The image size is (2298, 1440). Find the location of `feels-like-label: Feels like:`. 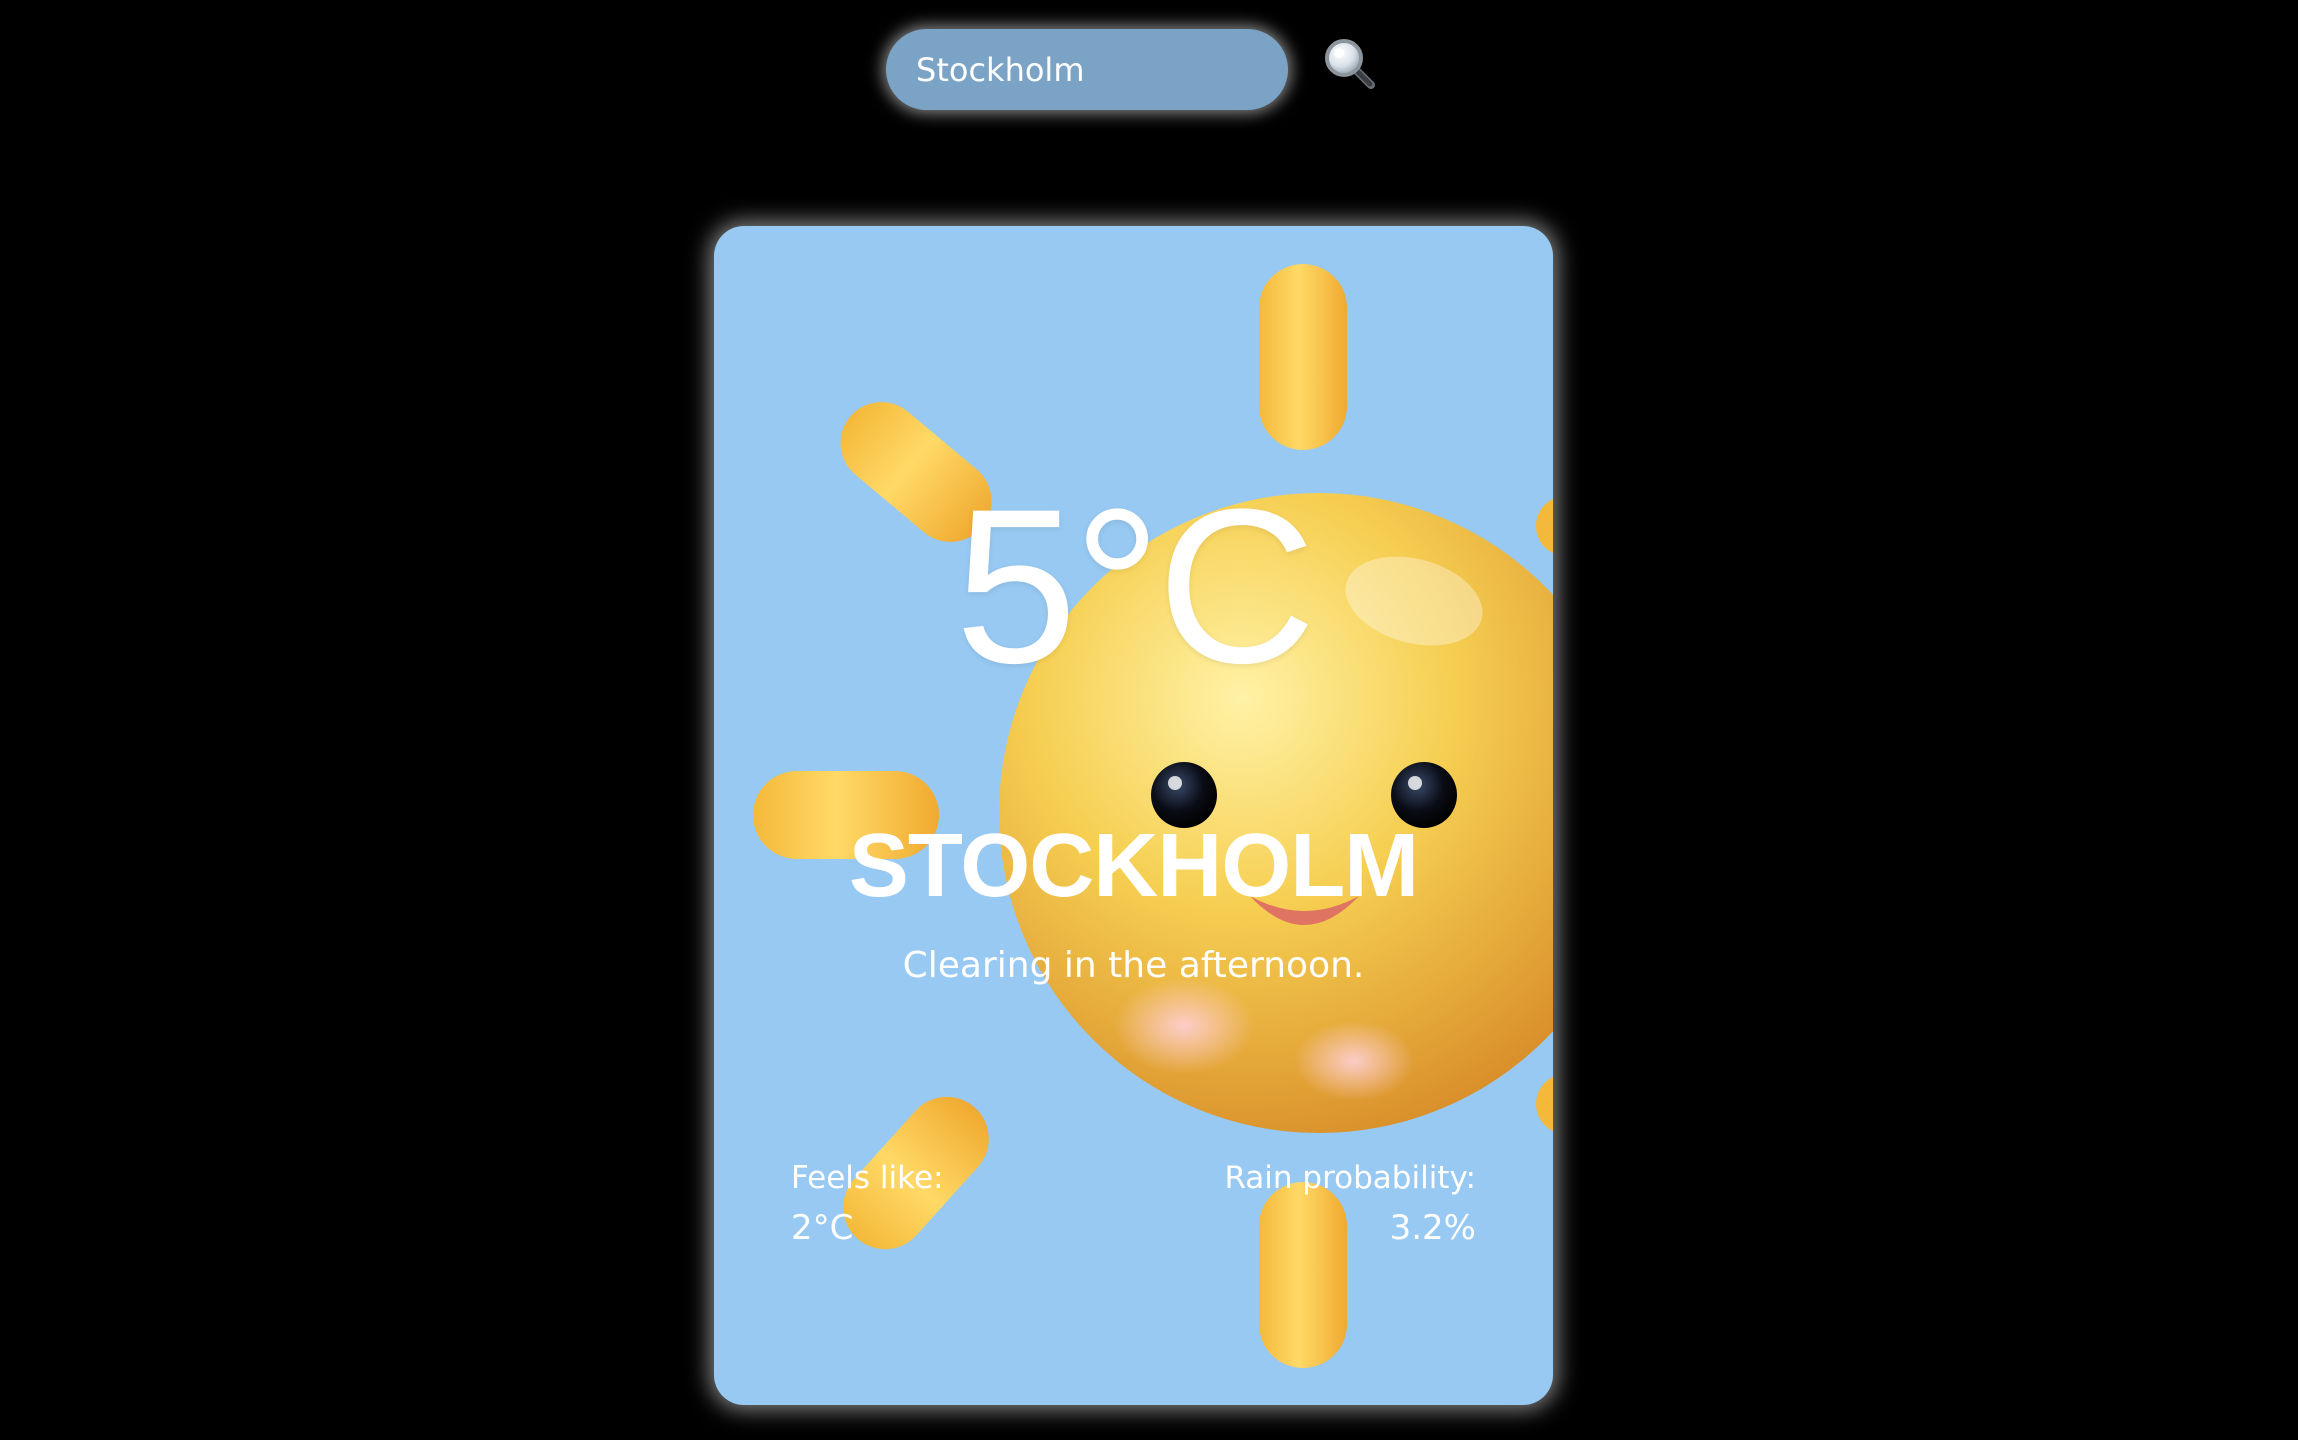

feels-like-label: Feels like: is located at coordinates (867, 1178).